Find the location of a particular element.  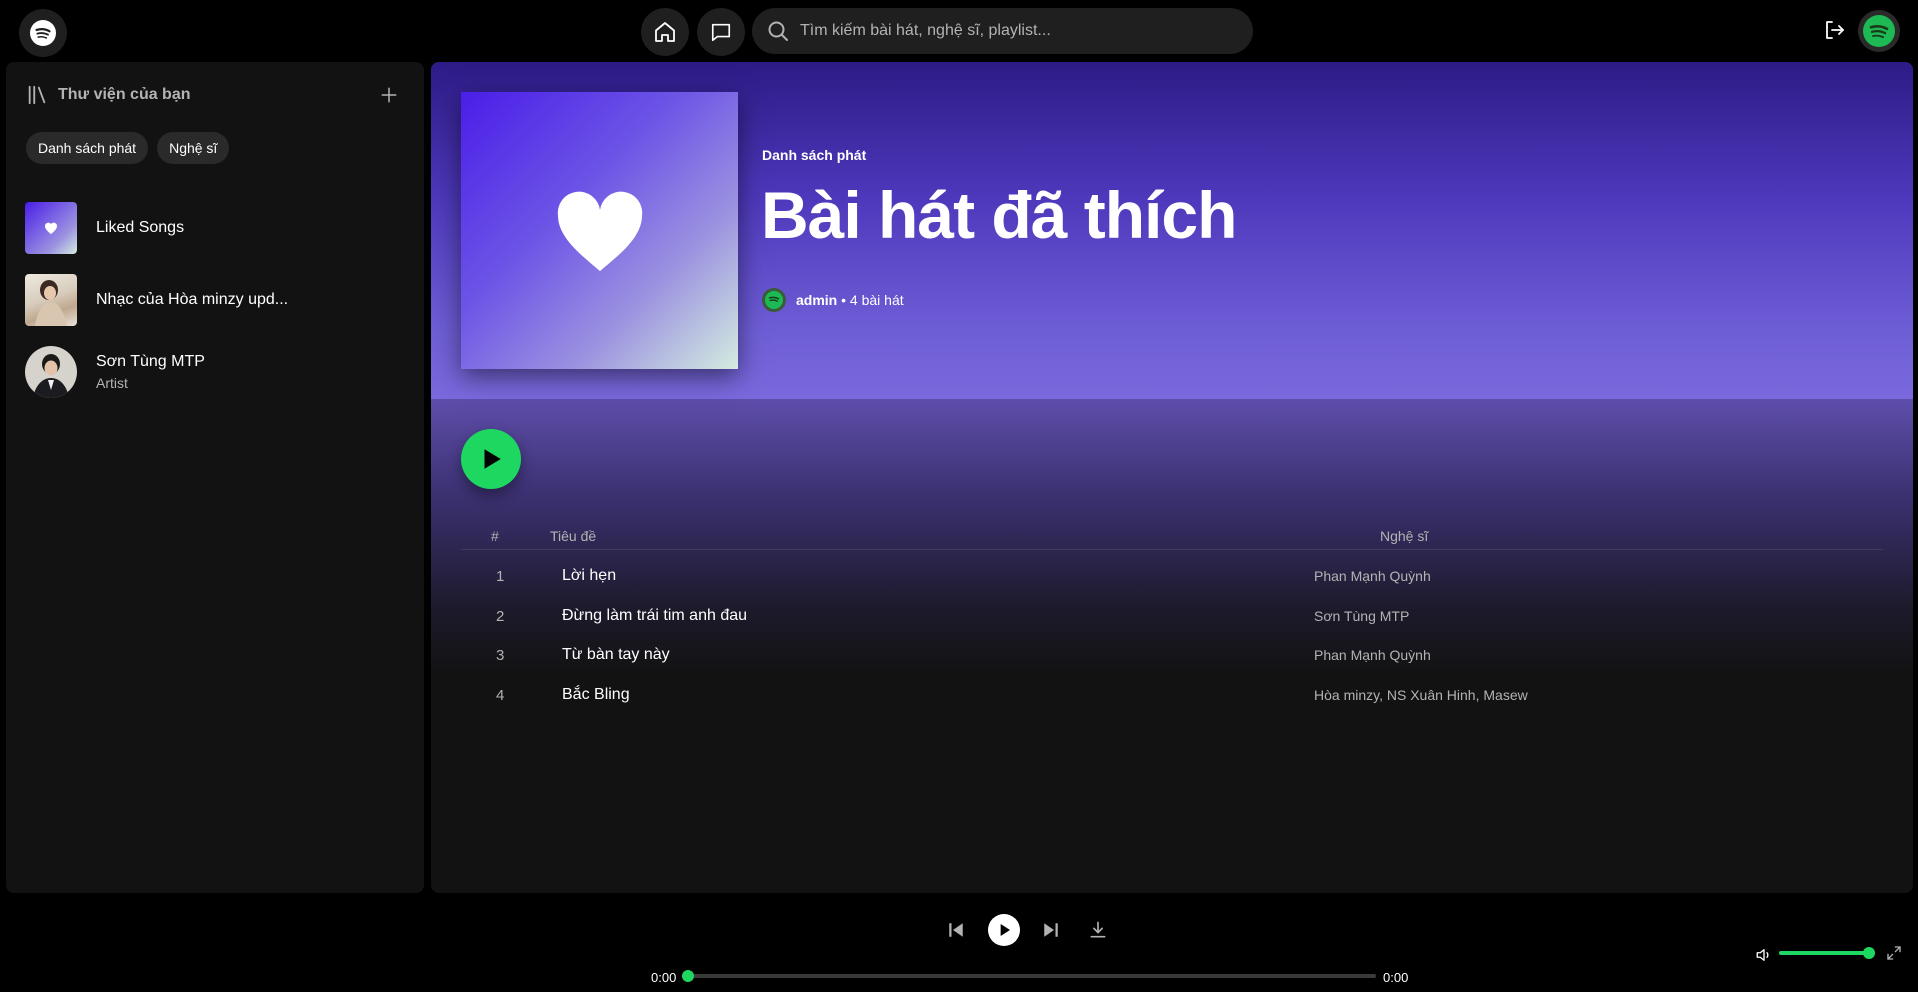

search-input is located at coordinates (1010, 31).